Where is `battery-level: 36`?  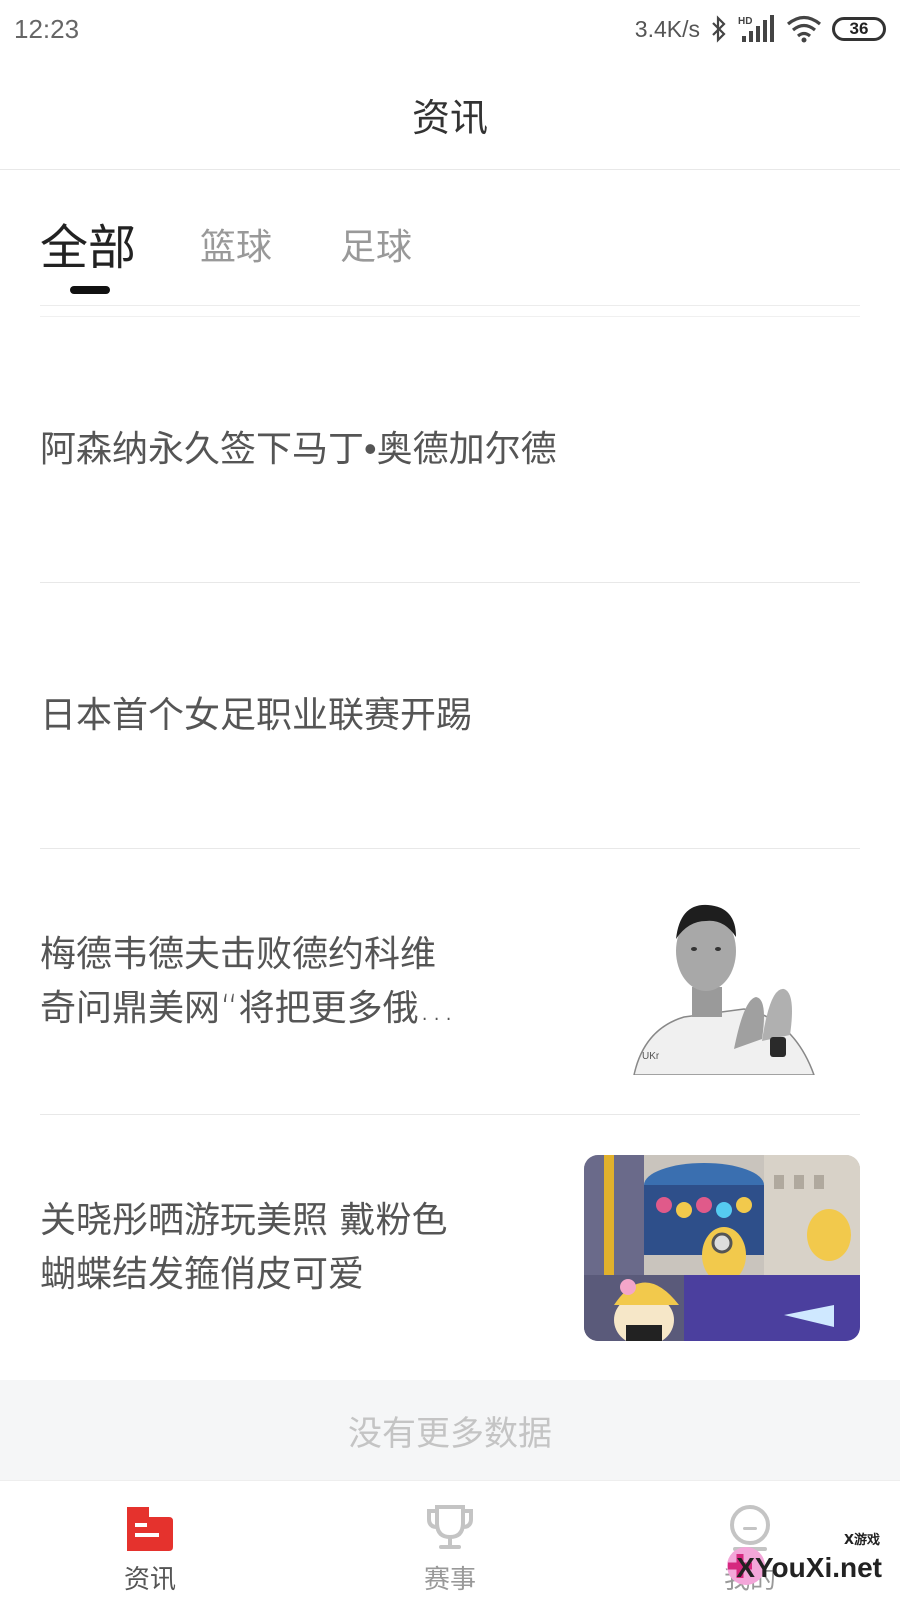 battery-level: 36 is located at coordinates (859, 28).